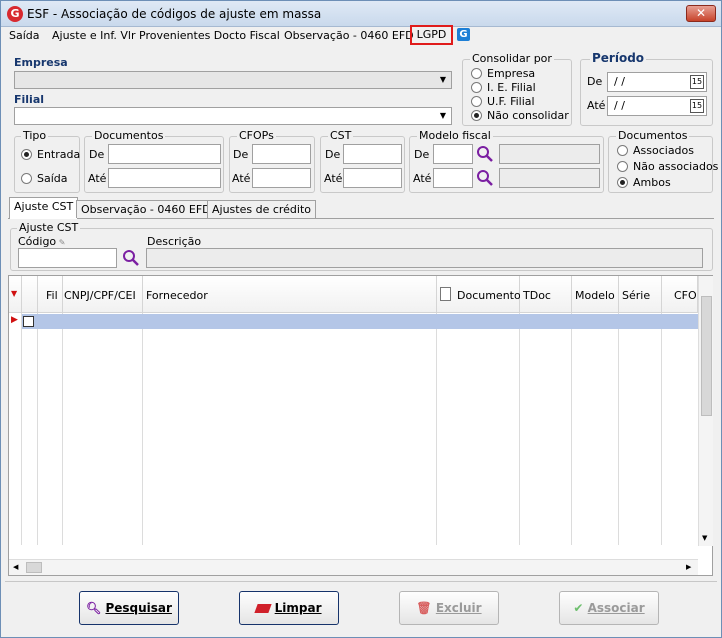 Image resolution: width=722 pixels, height=638 pixels. What do you see at coordinates (688, 567) in the screenshot?
I see `scroll-right-icon: ▶` at bounding box center [688, 567].